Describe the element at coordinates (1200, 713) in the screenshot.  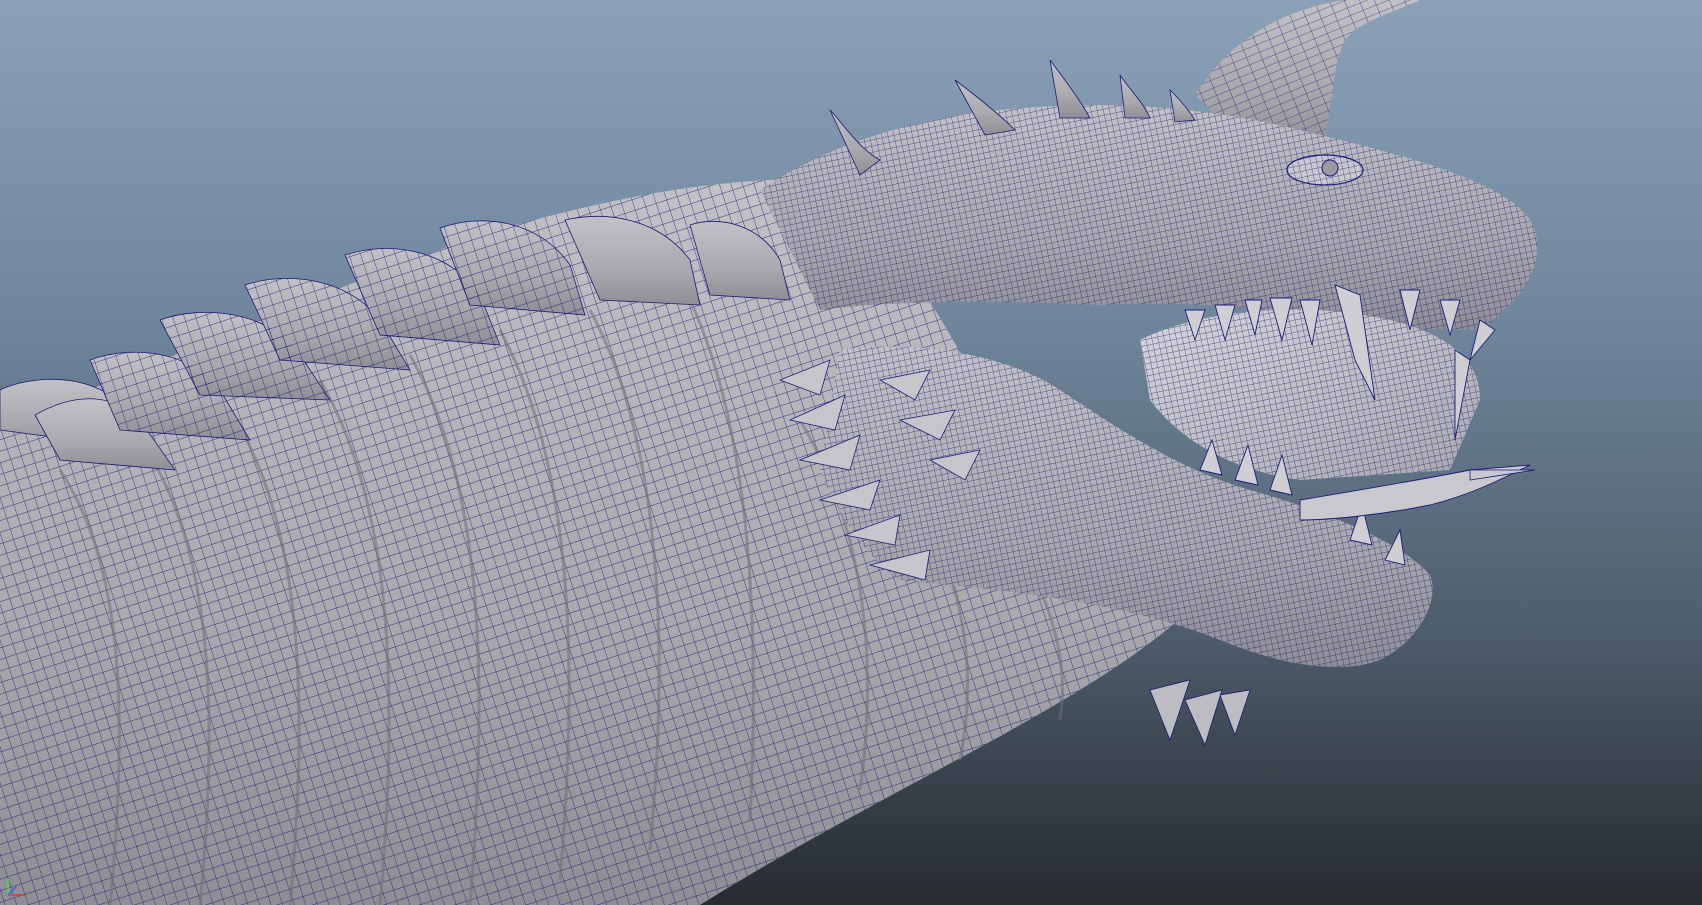
I see `throat-spikes` at that location.